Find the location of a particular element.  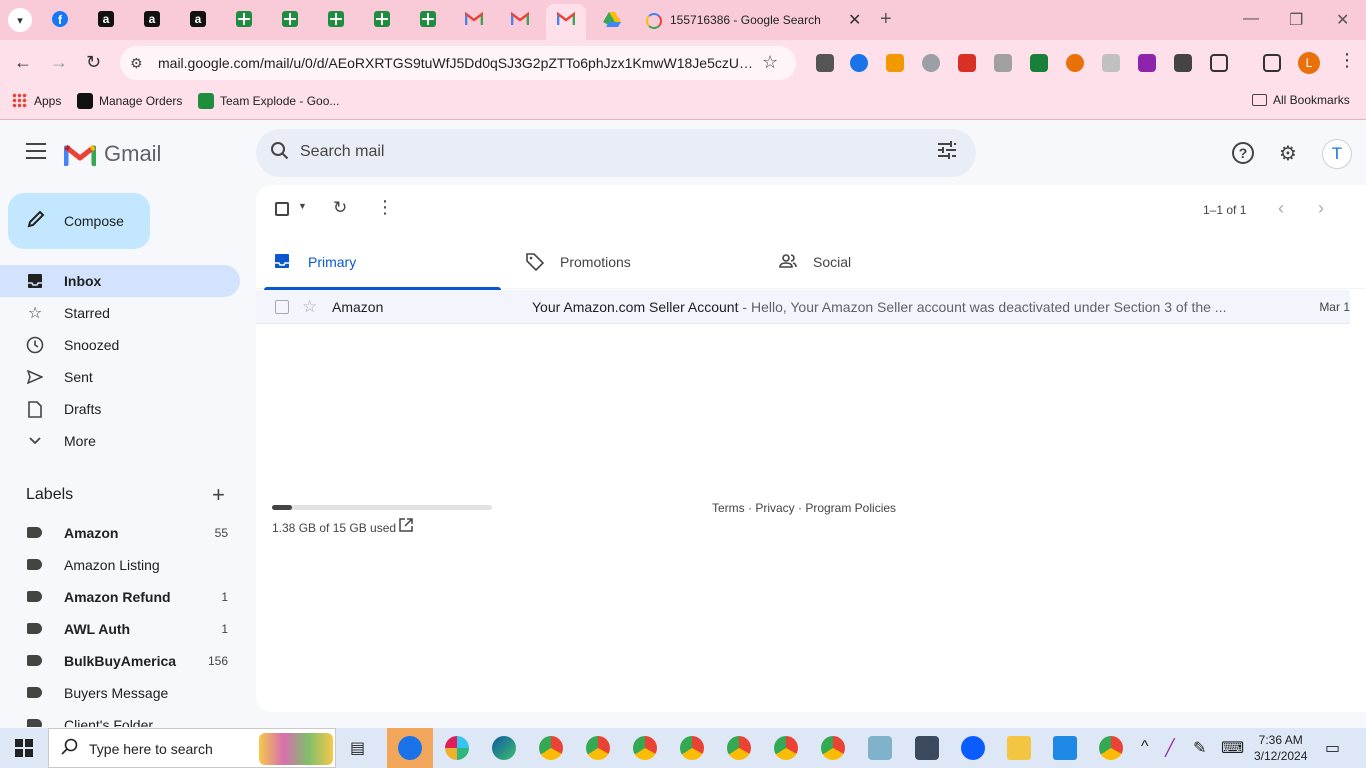

extension-pen-icon is located at coordinates (1147, 63).